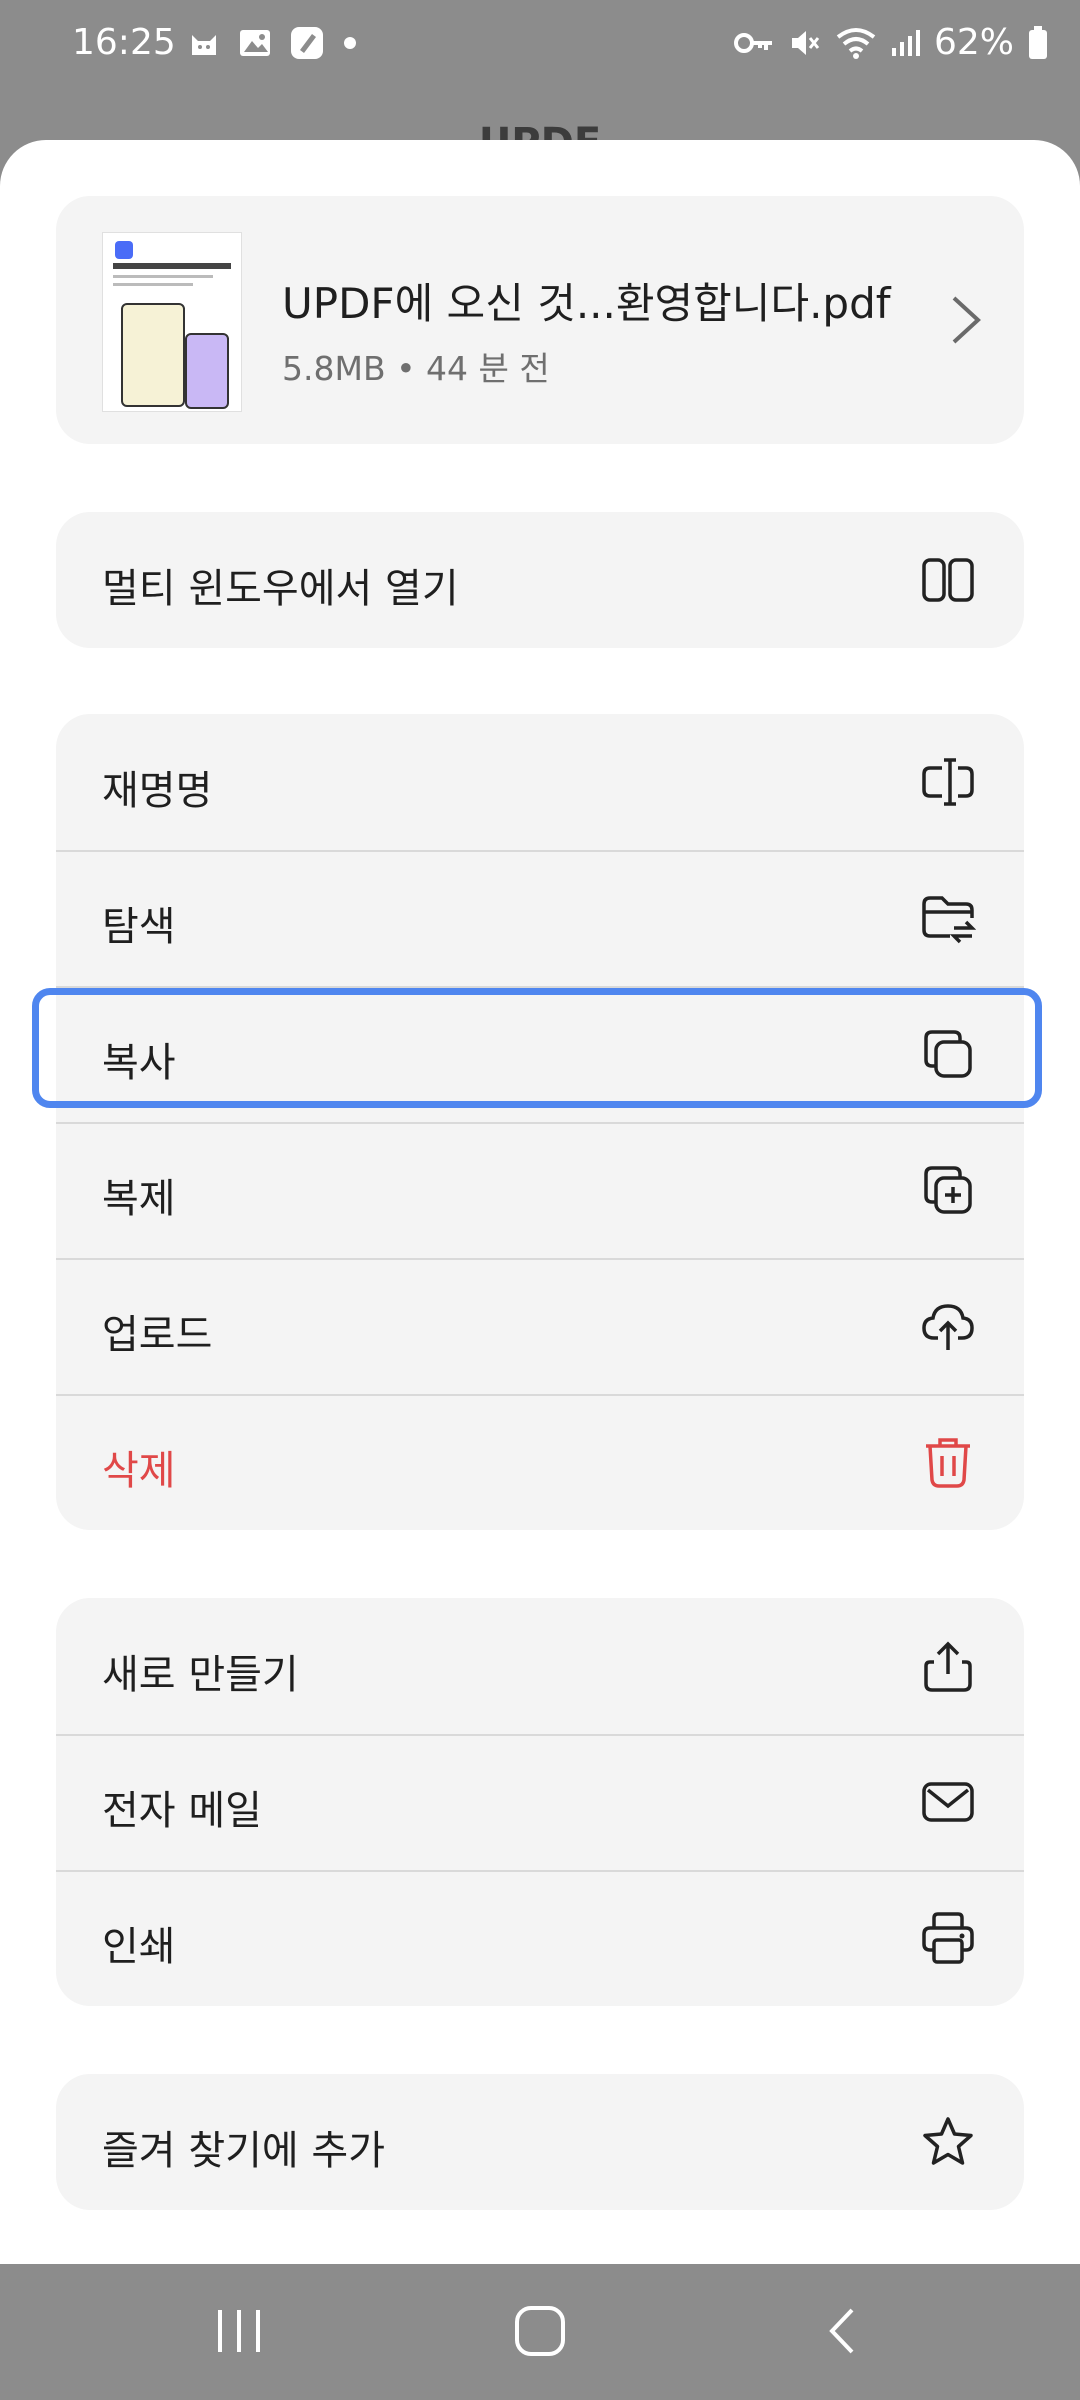 The height and width of the screenshot is (2400, 1080). Describe the element at coordinates (948, 2142) in the screenshot. I see `star-icon` at that location.